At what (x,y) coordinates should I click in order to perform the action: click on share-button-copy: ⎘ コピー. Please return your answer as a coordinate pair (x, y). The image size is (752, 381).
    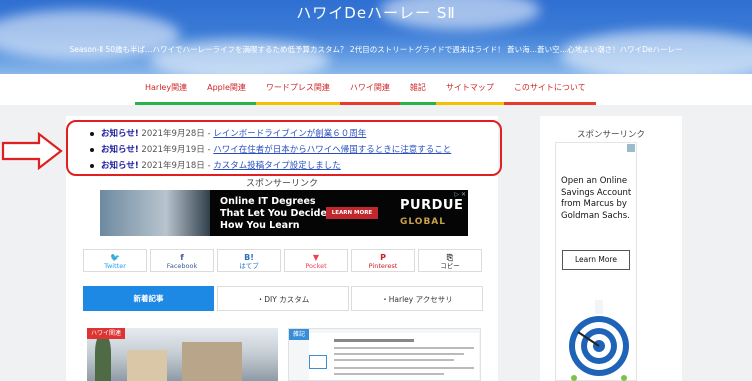
    Looking at the image, I should click on (450, 260).